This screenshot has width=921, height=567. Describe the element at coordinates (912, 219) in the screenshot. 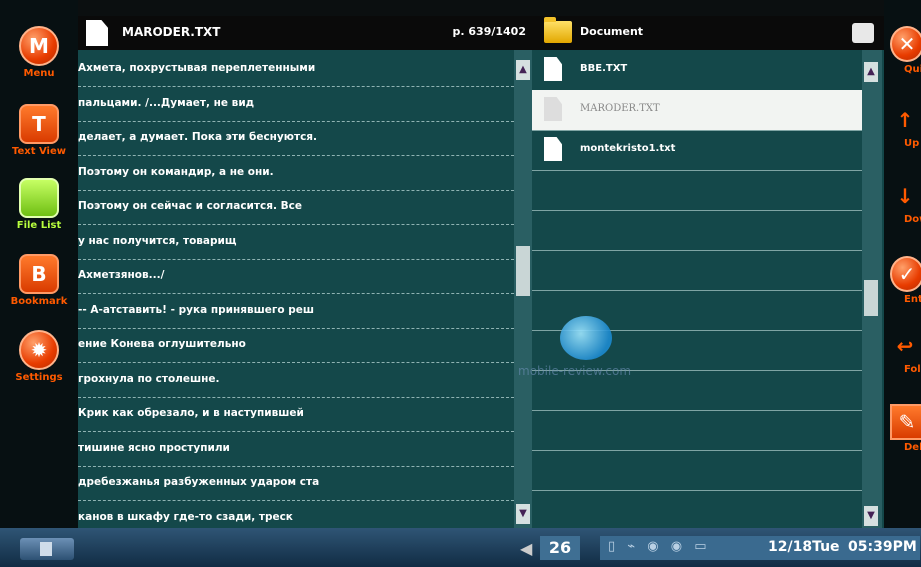

I see `down-label: Down` at that location.